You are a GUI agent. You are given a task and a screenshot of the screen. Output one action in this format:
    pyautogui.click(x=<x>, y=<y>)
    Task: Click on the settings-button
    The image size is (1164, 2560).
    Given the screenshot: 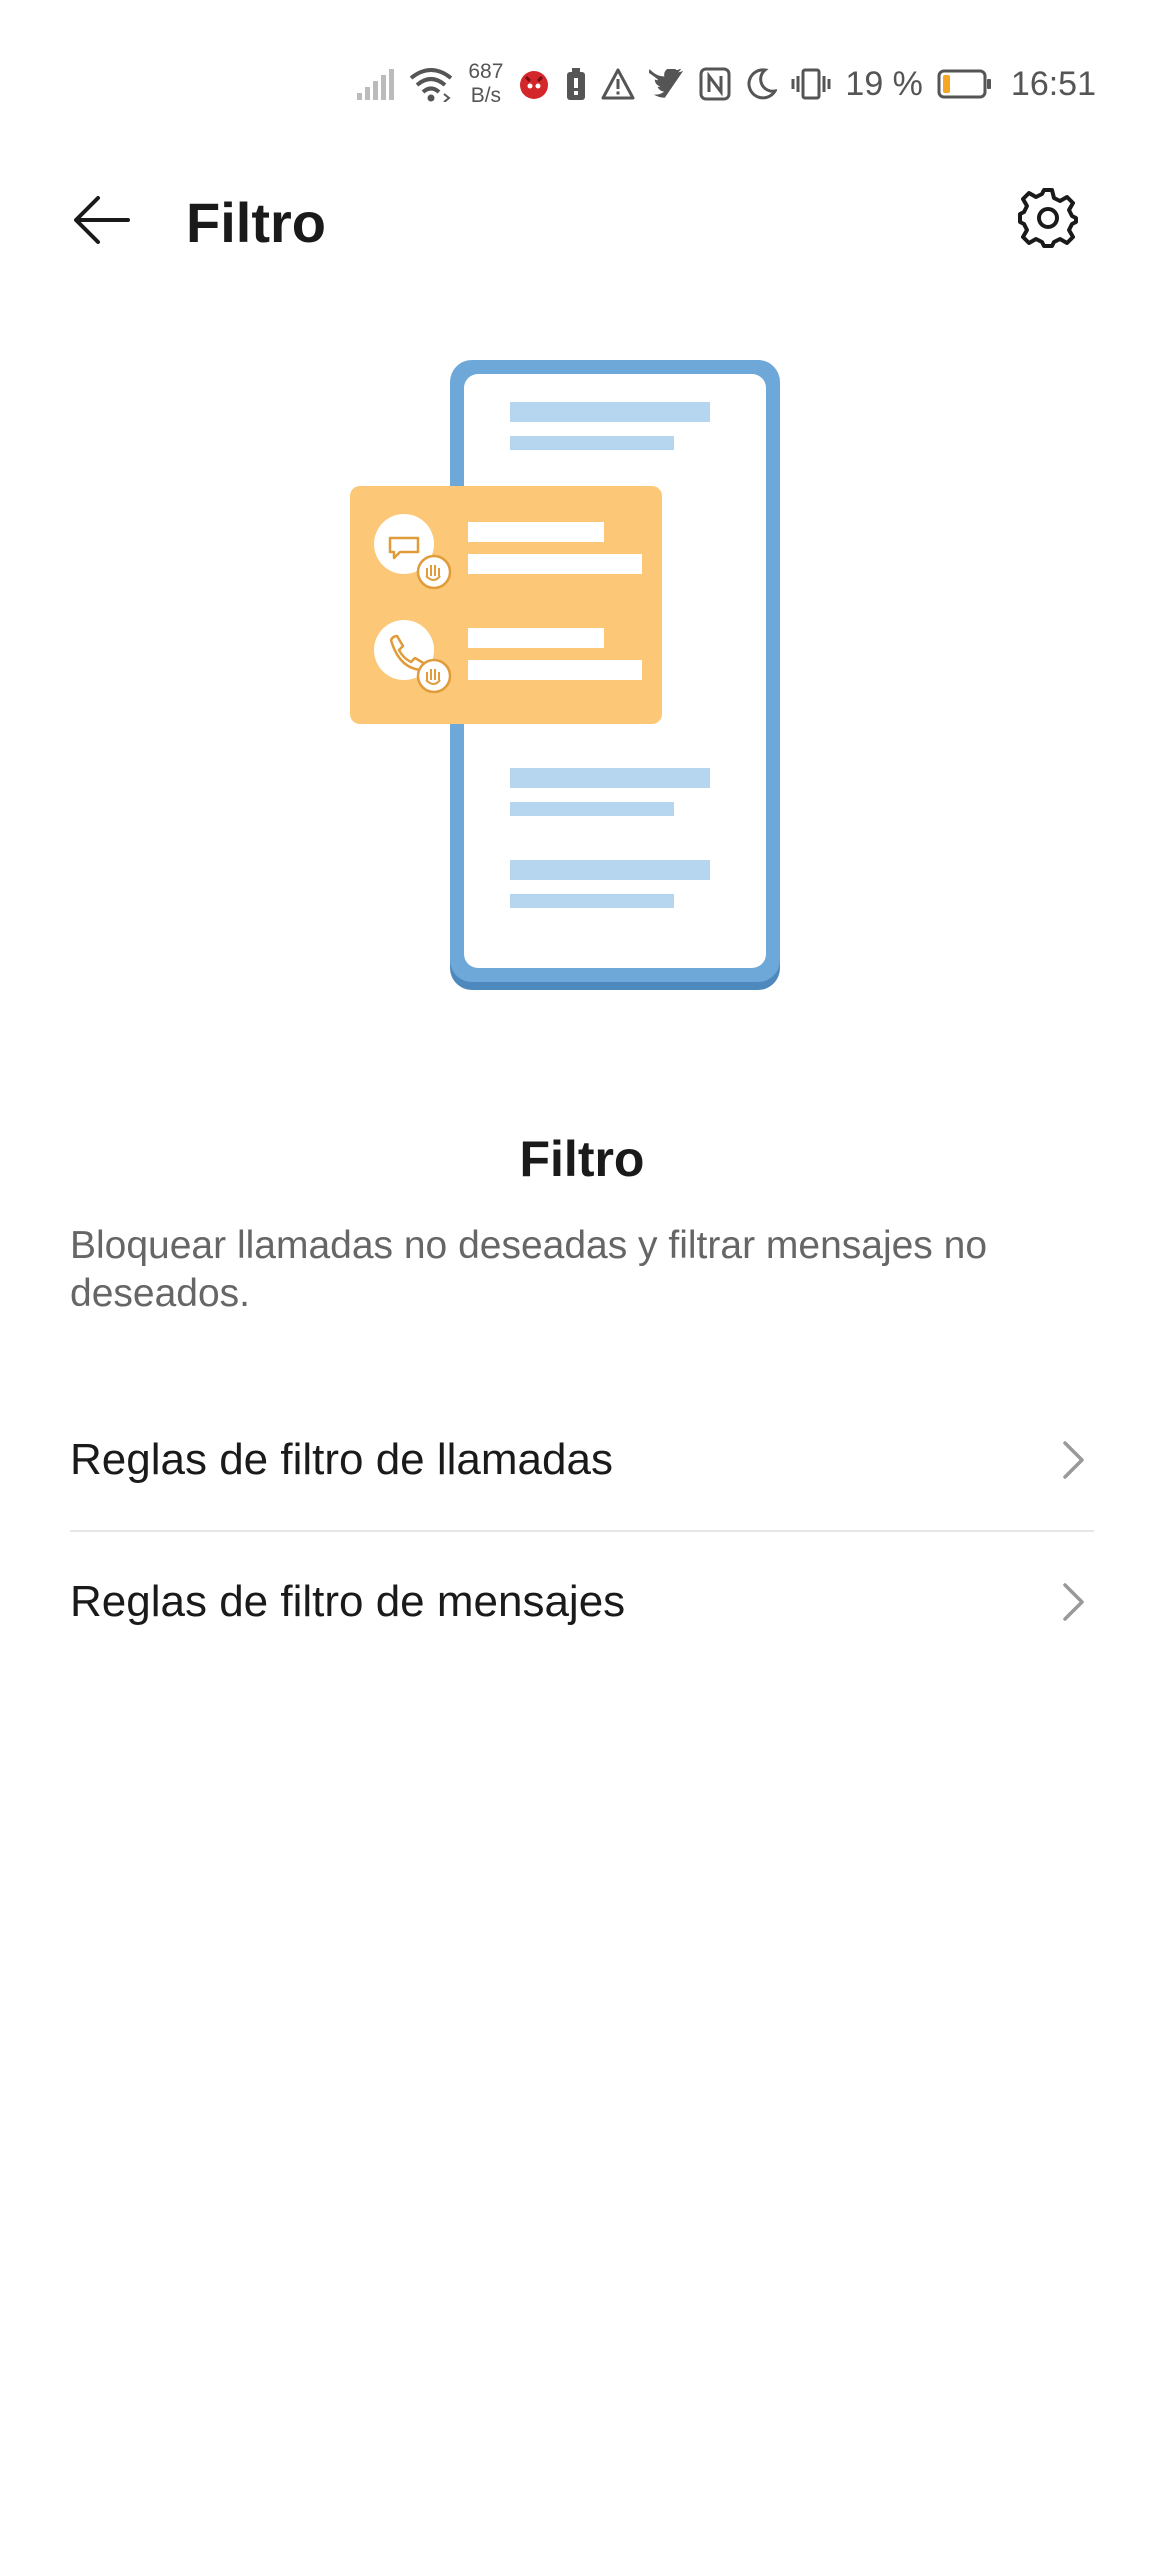 What is the action you would take?
    pyautogui.click(x=1048, y=220)
    